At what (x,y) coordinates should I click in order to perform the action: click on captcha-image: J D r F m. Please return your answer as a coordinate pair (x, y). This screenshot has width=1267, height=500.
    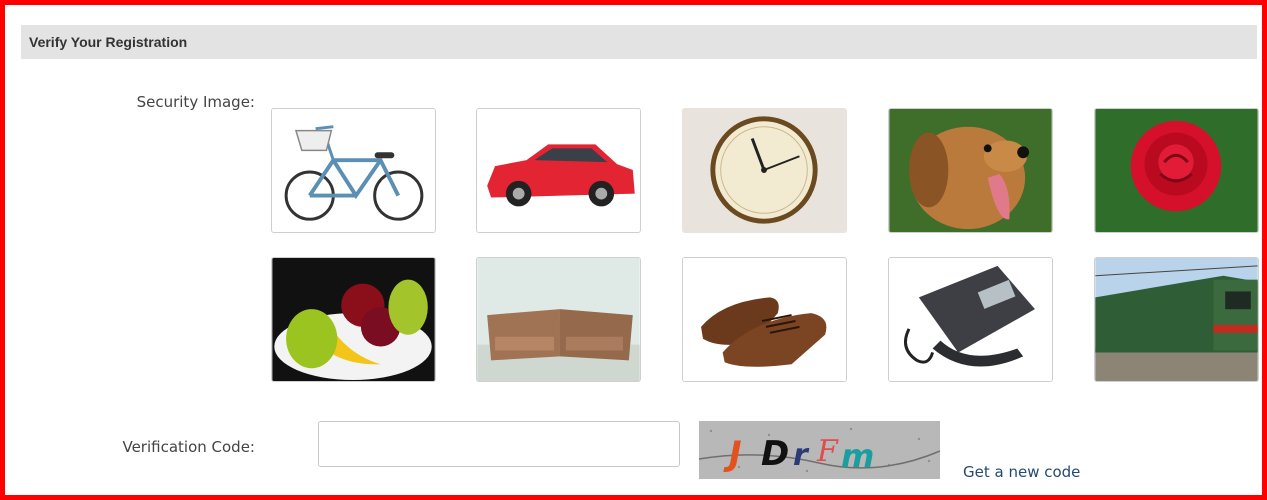
    Looking at the image, I should click on (819, 450).